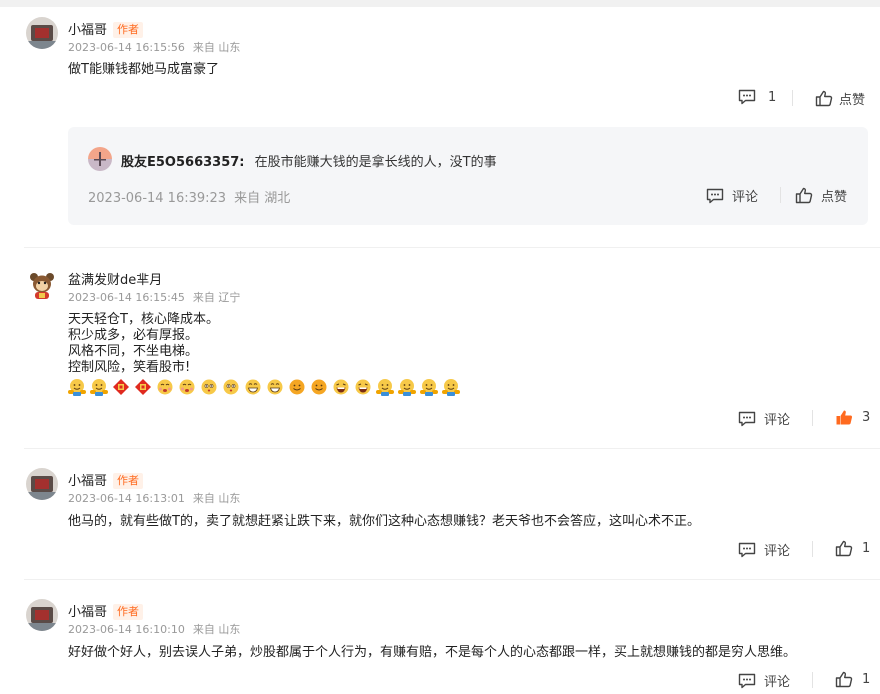 The width and height of the screenshot is (880, 694). Describe the element at coordinates (375, 162) in the screenshot. I see `reply-text: 在股市能赚大钱的是拿长线的人，没T的事` at that location.